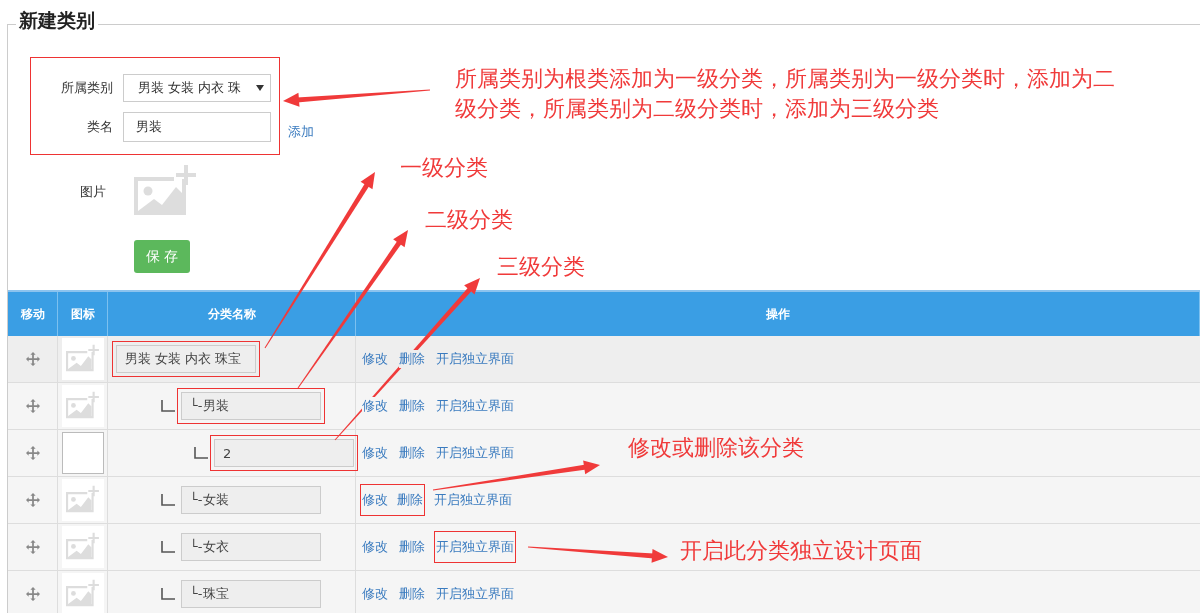 The image size is (1200, 613). I want to click on category-name-field: └-女衣, so click(251, 547).